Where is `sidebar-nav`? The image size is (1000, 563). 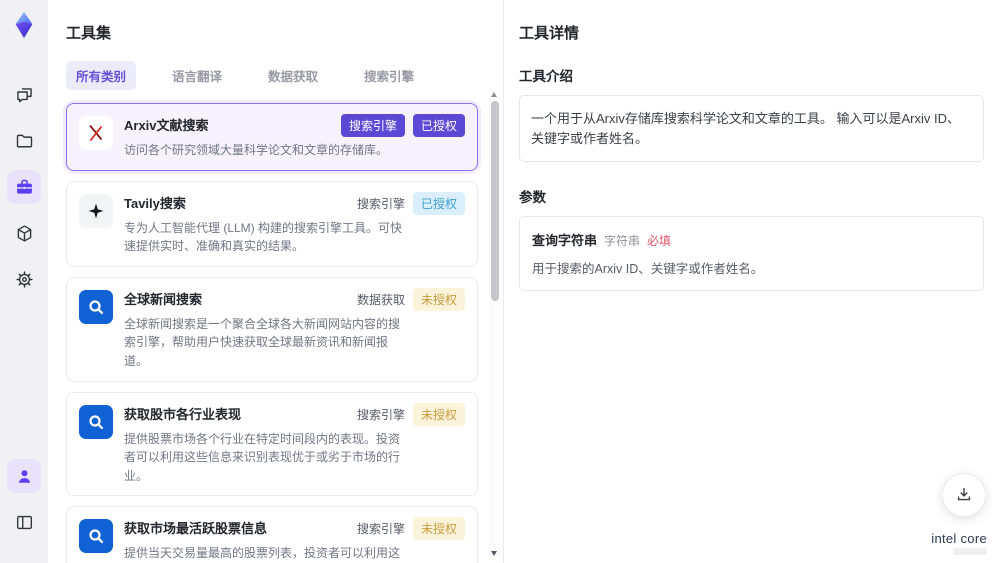 sidebar-nav is located at coordinates (24, 193).